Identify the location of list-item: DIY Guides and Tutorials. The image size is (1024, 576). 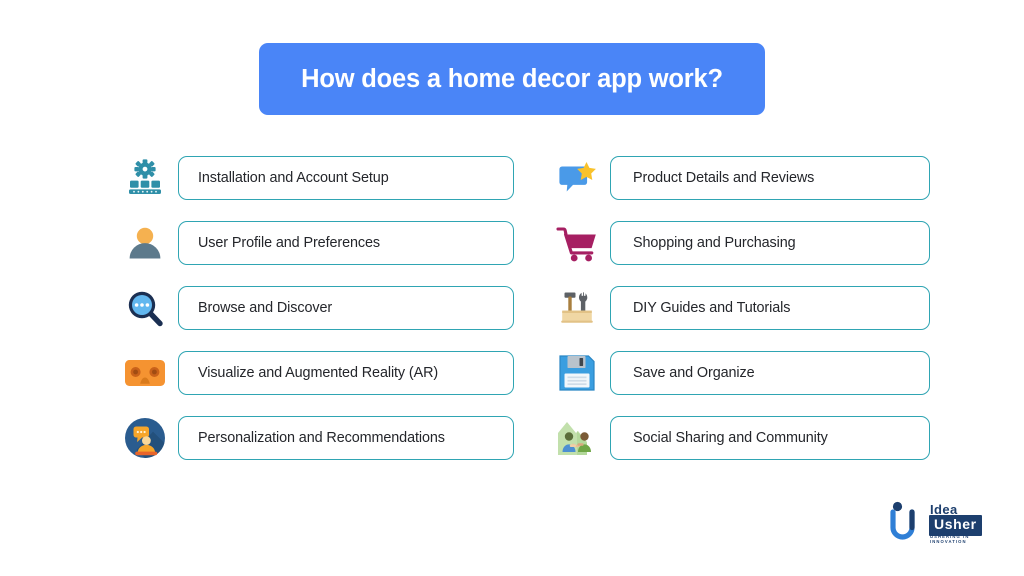
(740, 308).